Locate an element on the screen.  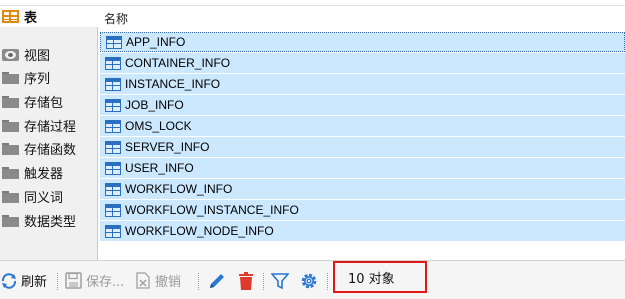
refresh-icon is located at coordinates (9, 280).